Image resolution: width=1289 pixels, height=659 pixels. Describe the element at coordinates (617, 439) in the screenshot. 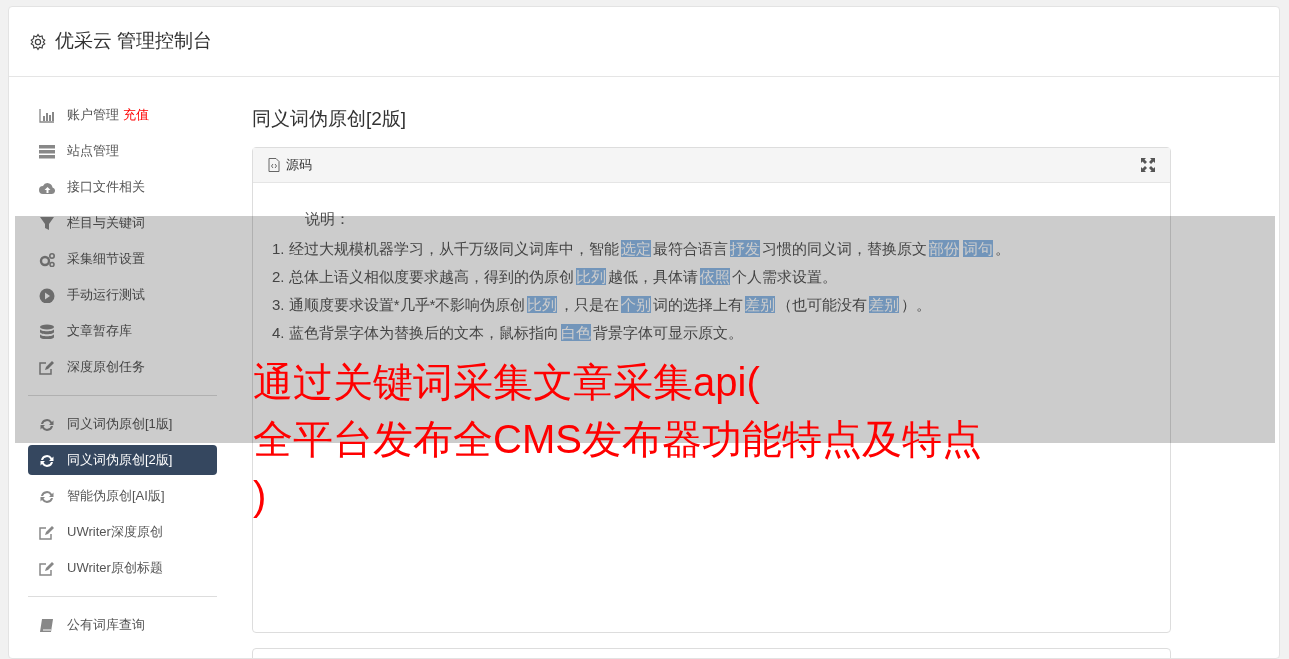

I see `overlay-title: 全平台发布全CMS发布器功能特点及特点` at that location.